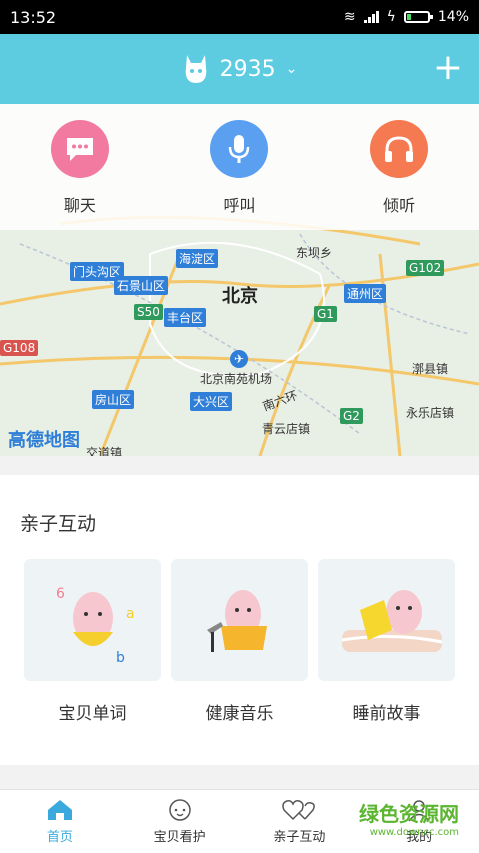 The height and width of the screenshot is (853, 479). I want to click on map-place: 东坝乡, so click(314, 253).